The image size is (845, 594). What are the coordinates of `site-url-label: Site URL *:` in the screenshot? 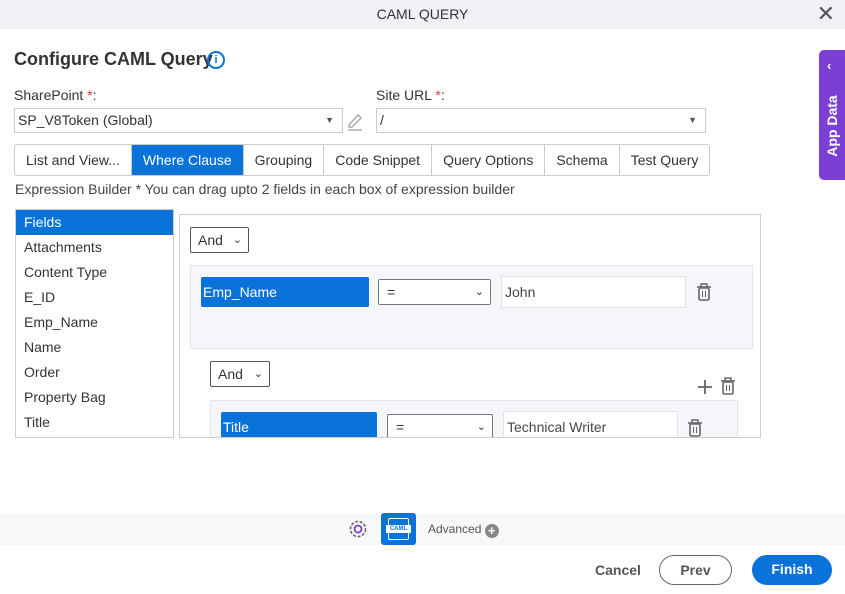 It's located at (410, 95).